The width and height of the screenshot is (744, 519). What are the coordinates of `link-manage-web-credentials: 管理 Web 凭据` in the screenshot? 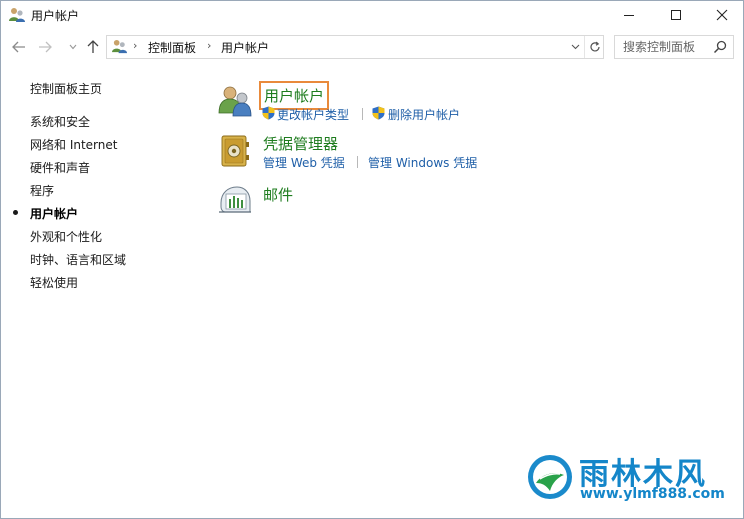 It's located at (304, 162).